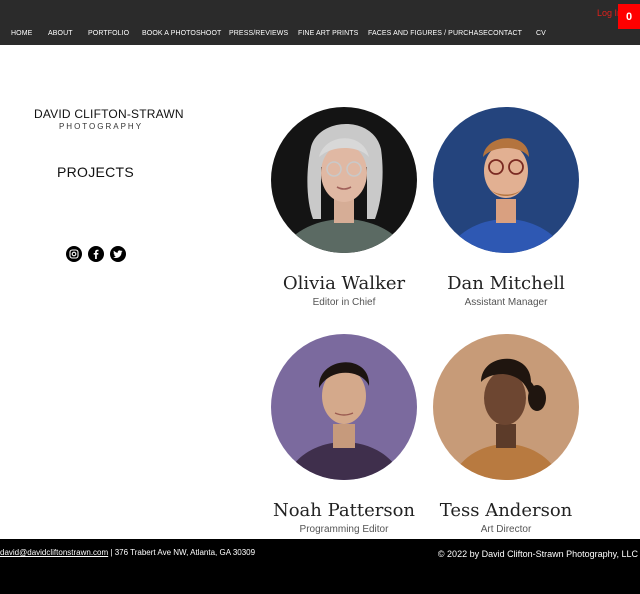 The width and height of the screenshot is (640, 594). Describe the element at coordinates (506, 283) in the screenshot. I see `person-name: Dan Mitchell` at that location.